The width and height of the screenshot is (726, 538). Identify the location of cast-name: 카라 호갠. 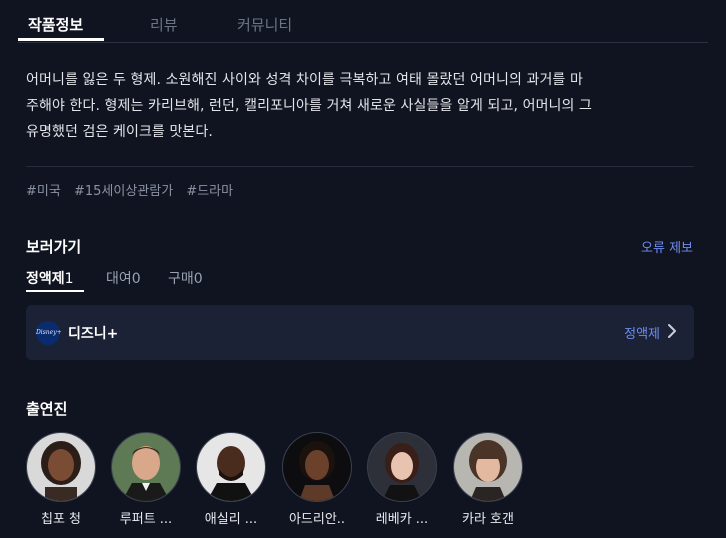
(488, 519).